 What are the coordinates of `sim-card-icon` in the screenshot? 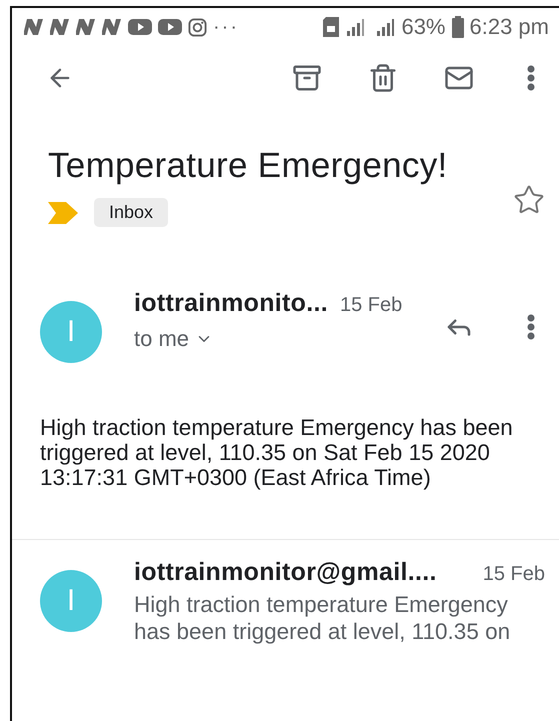 It's located at (331, 27).